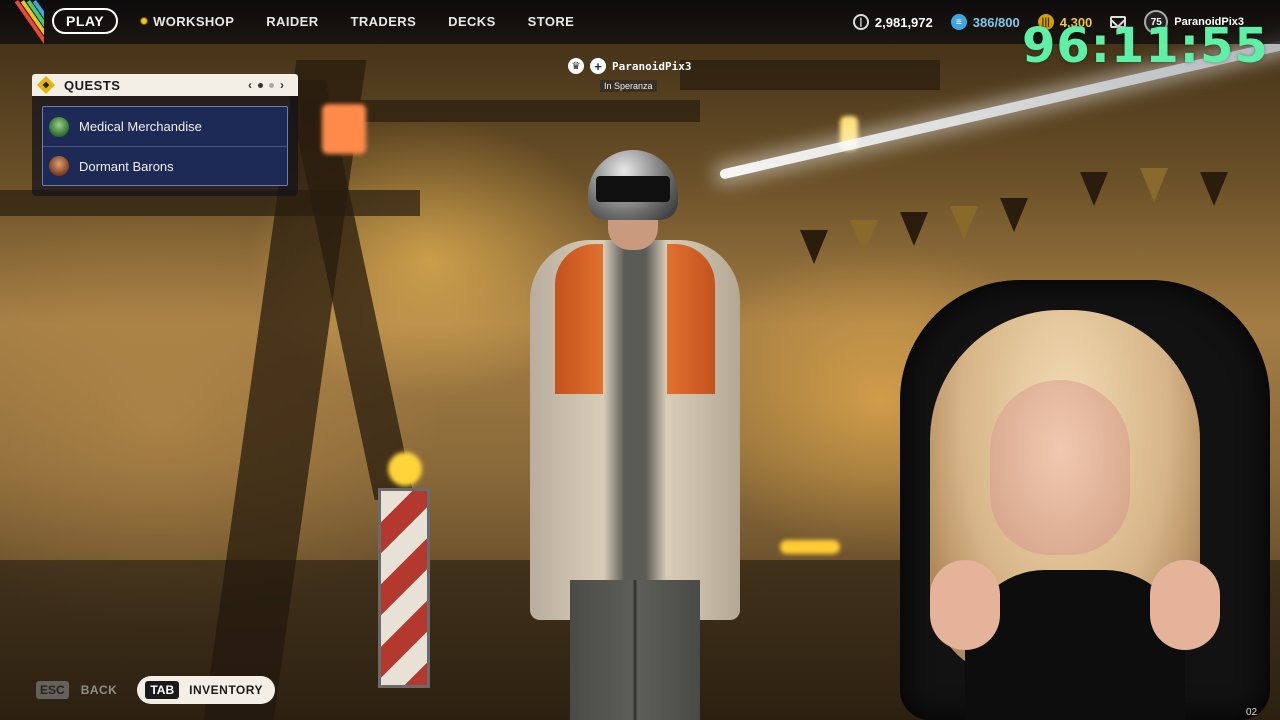 This screenshot has height=720, width=1280. Describe the element at coordinates (1145, 46) in the screenshot. I see `stream-timer: 96:11:55` at that location.